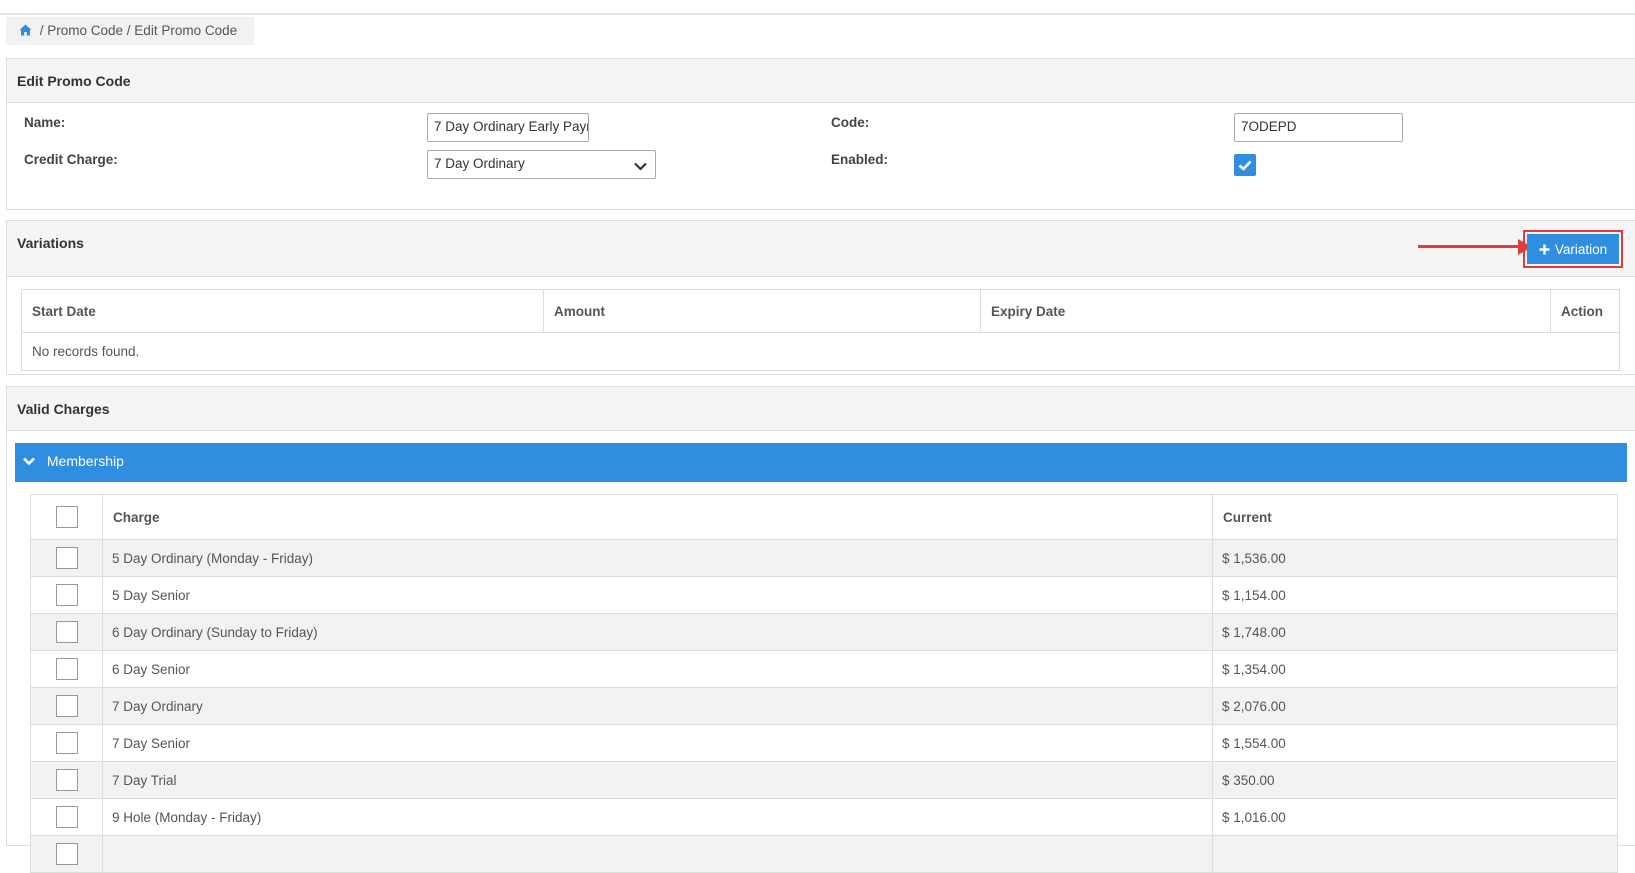 This screenshot has height=873, width=1635. Describe the element at coordinates (1470, 246) in the screenshot. I see `annotation-arrow-shaft` at that location.